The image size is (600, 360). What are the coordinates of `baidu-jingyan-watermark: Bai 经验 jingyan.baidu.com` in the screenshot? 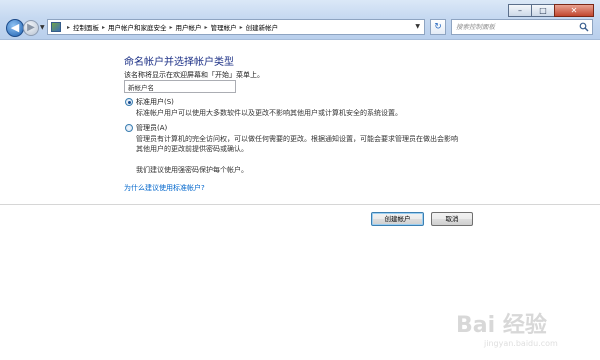 It's located at (522, 327).